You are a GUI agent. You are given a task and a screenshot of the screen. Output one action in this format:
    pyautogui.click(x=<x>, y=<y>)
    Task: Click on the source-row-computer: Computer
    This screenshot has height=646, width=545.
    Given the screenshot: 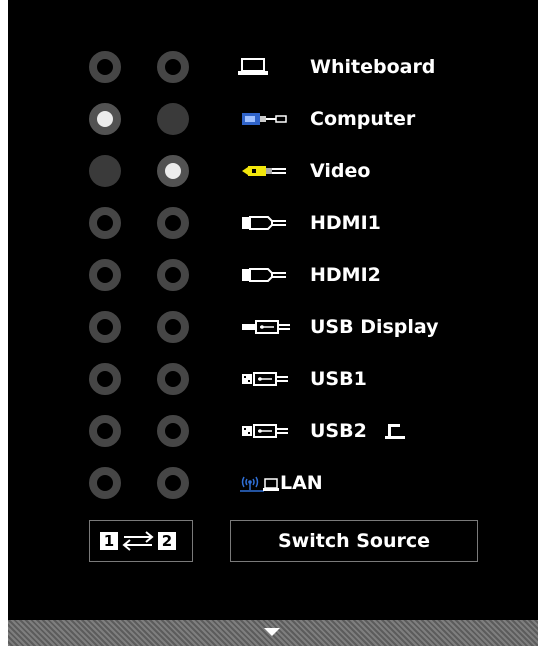 What is the action you would take?
    pyautogui.click(x=273, y=119)
    